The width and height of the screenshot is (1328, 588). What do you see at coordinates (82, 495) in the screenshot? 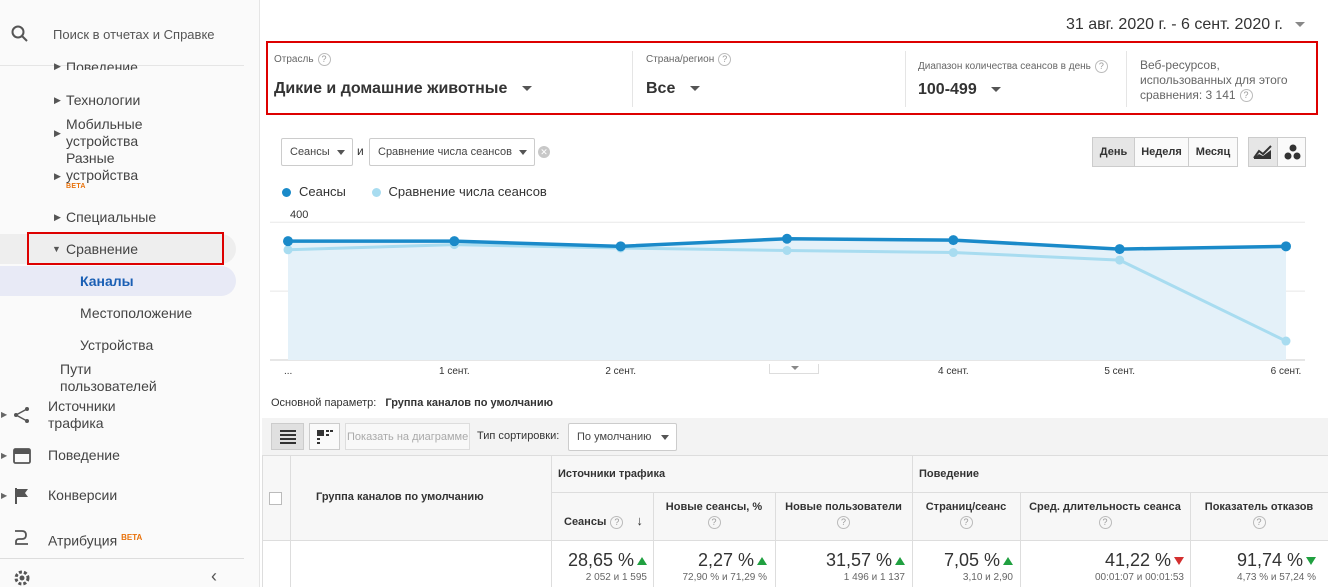
I see `sidebar-item-conversions: Конверсии` at bounding box center [82, 495].